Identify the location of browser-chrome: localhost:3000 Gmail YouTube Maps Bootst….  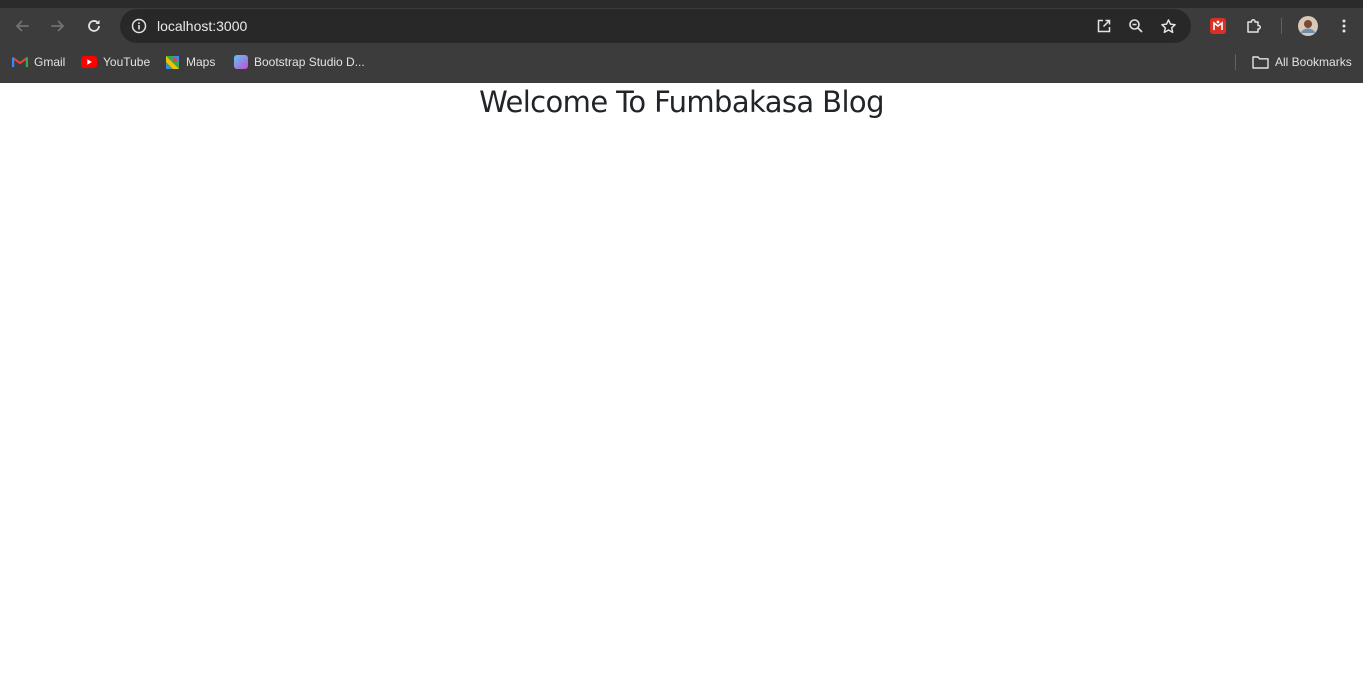
(681, 41).